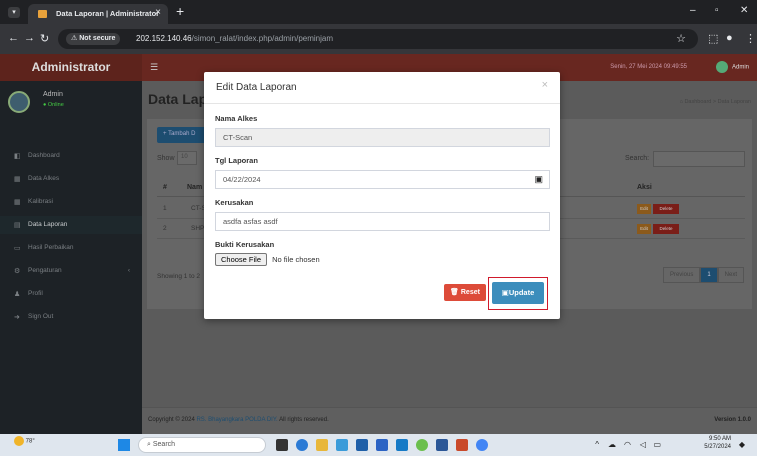 The height and width of the screenshot is (456, 757). I want to click on chrome-icon, so click(482, 445).